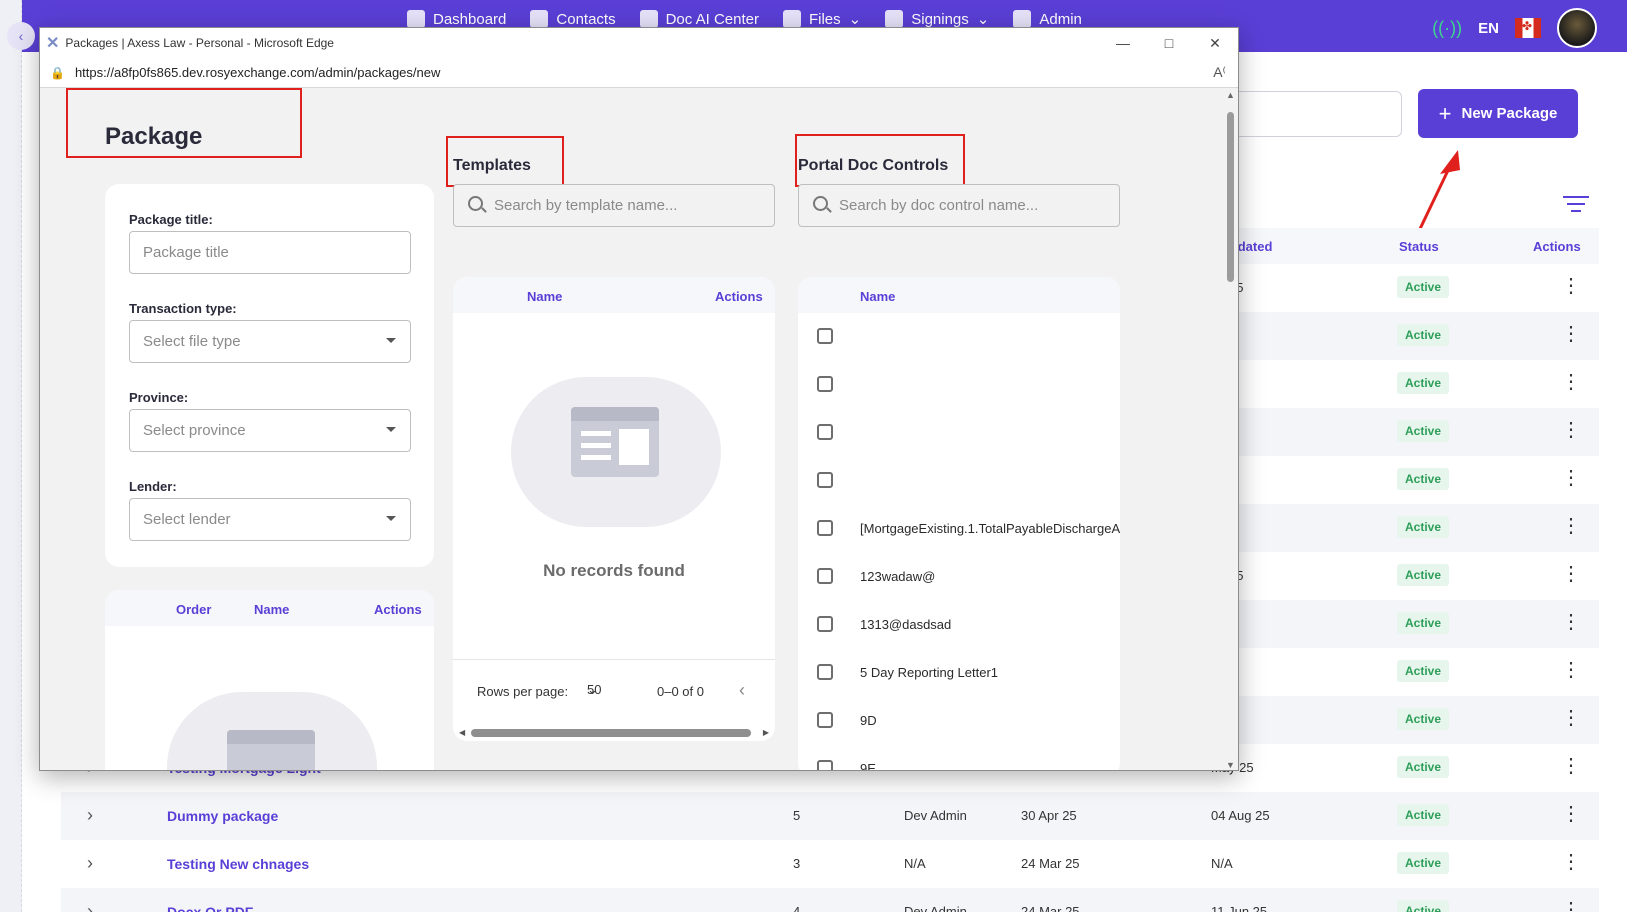  Describe the element at coordinates (699, 19) in the screenshot. I see `nav-doc-ai-center: Doc AI Center` at that location.